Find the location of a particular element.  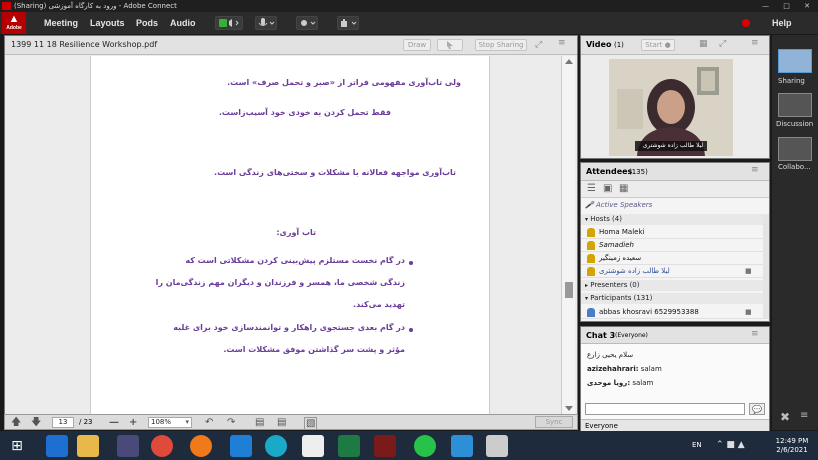

system-tray-icons: ⌃ ■ ▲ is located at coordinates (730, 445).